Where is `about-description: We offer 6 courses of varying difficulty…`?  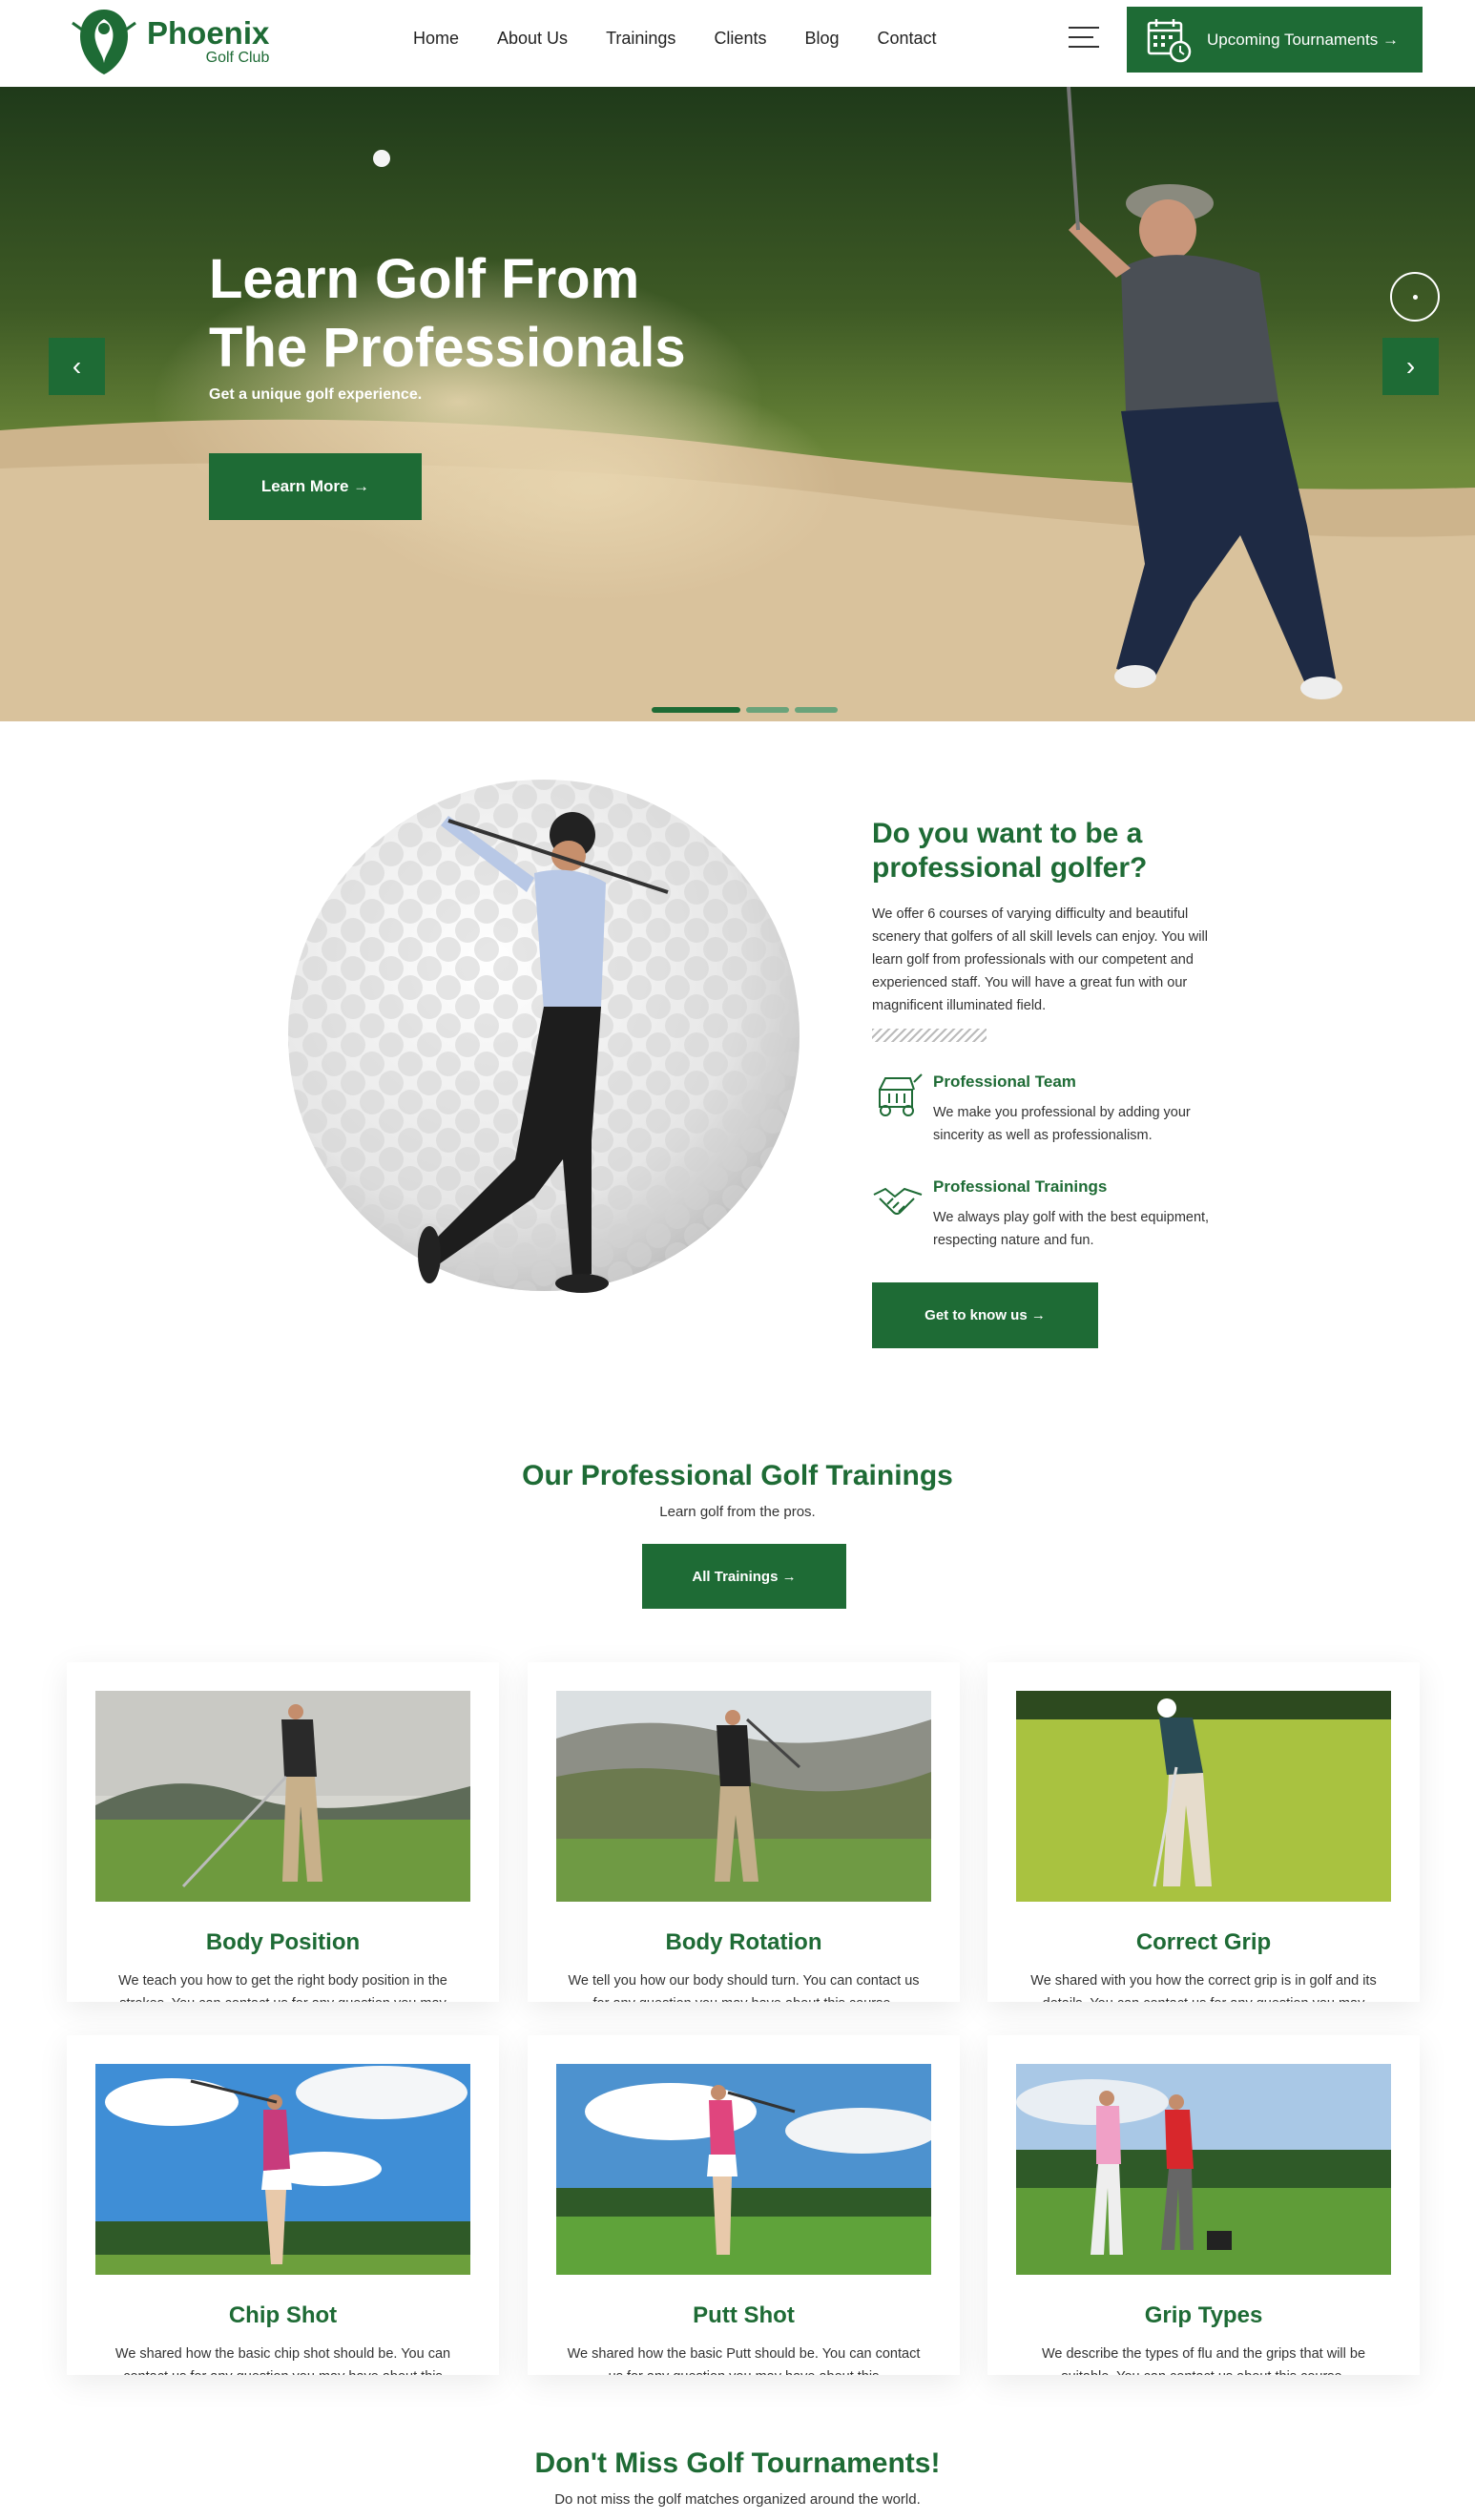
about-description: We offer 6 courses of varying difficulty… is located at coordinates (1040, 960).